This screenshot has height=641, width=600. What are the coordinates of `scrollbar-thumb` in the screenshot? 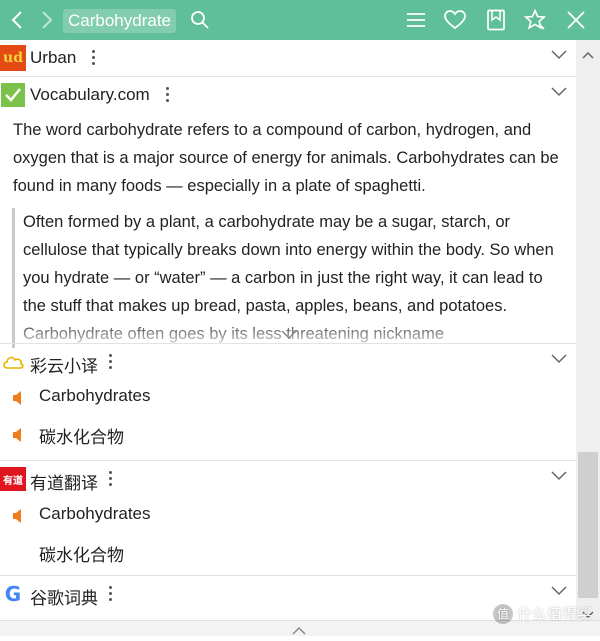 It's located at (588, 525).